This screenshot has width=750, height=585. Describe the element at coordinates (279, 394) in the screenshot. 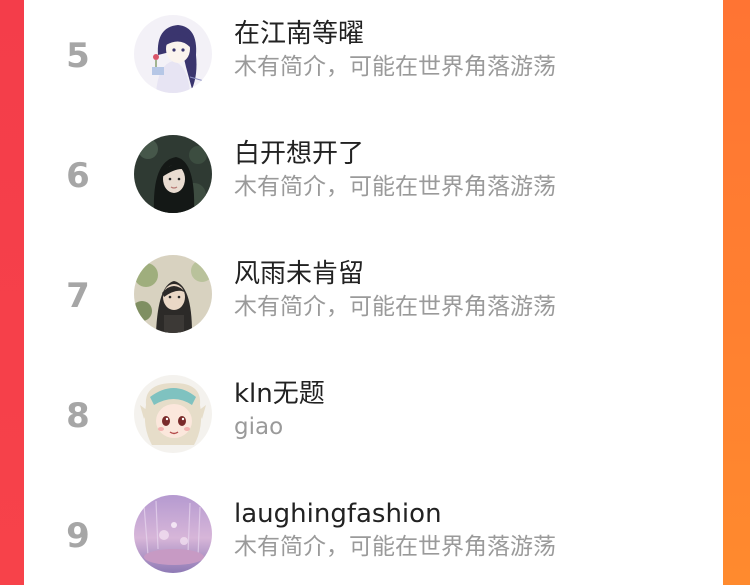

I see `user-name: kln无题` at that location.